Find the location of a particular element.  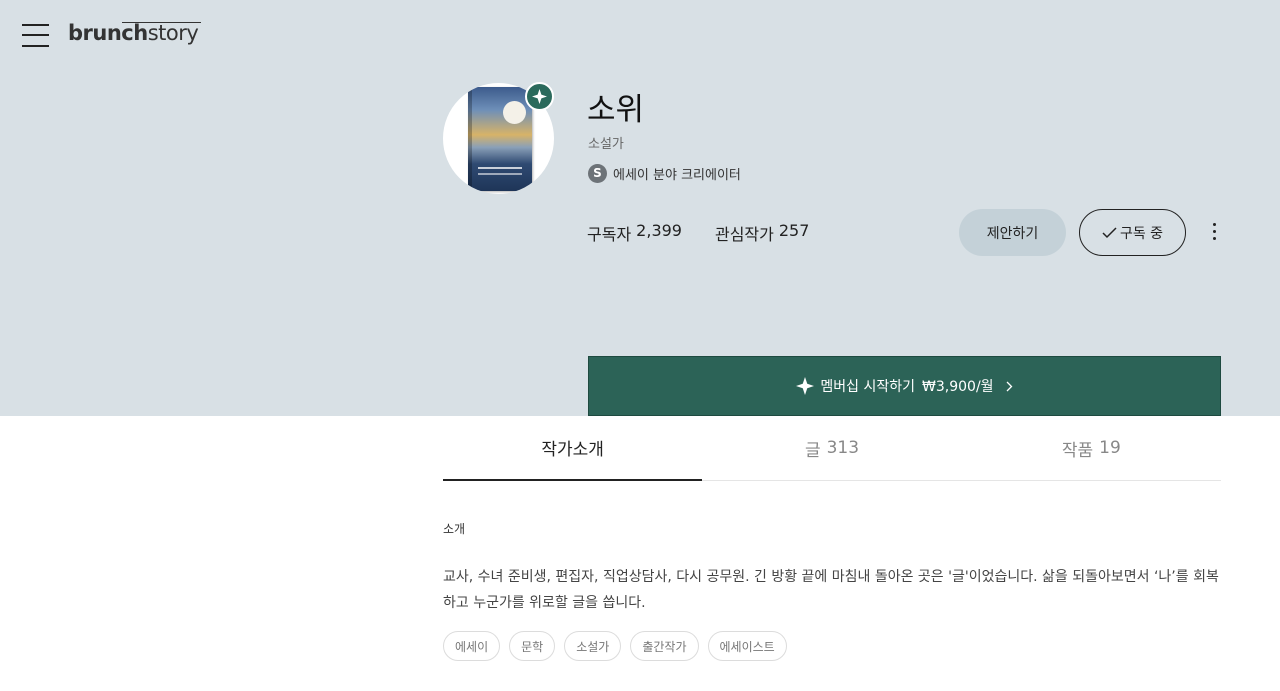

tab-count: 19 is located at coordinates (1110, 448).